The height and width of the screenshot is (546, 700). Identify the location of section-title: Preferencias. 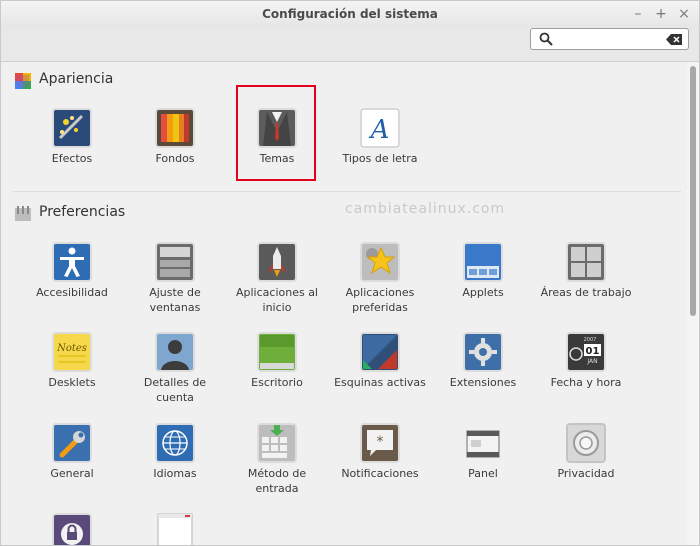
(82, 212).